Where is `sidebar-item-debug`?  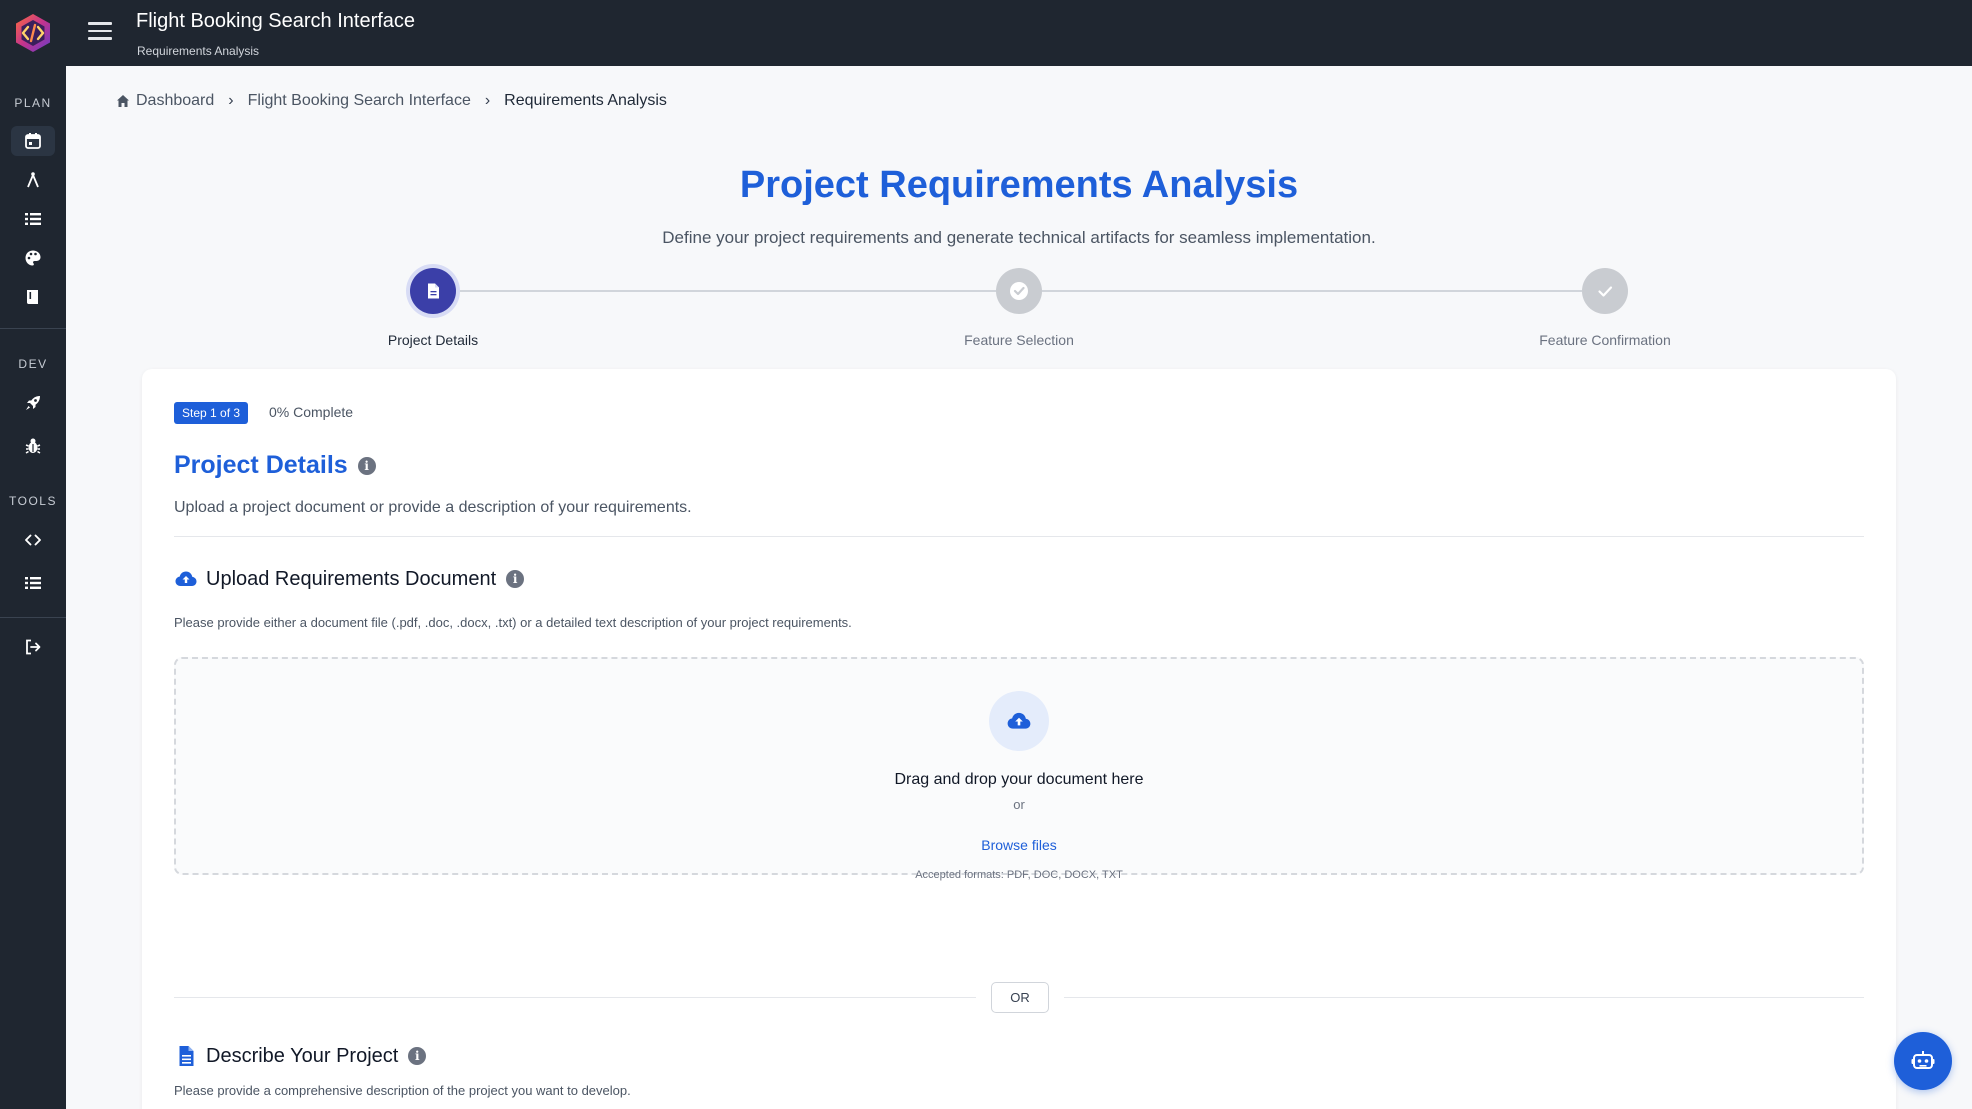
sidebar-item-debug is located at coordinates (33, 446).